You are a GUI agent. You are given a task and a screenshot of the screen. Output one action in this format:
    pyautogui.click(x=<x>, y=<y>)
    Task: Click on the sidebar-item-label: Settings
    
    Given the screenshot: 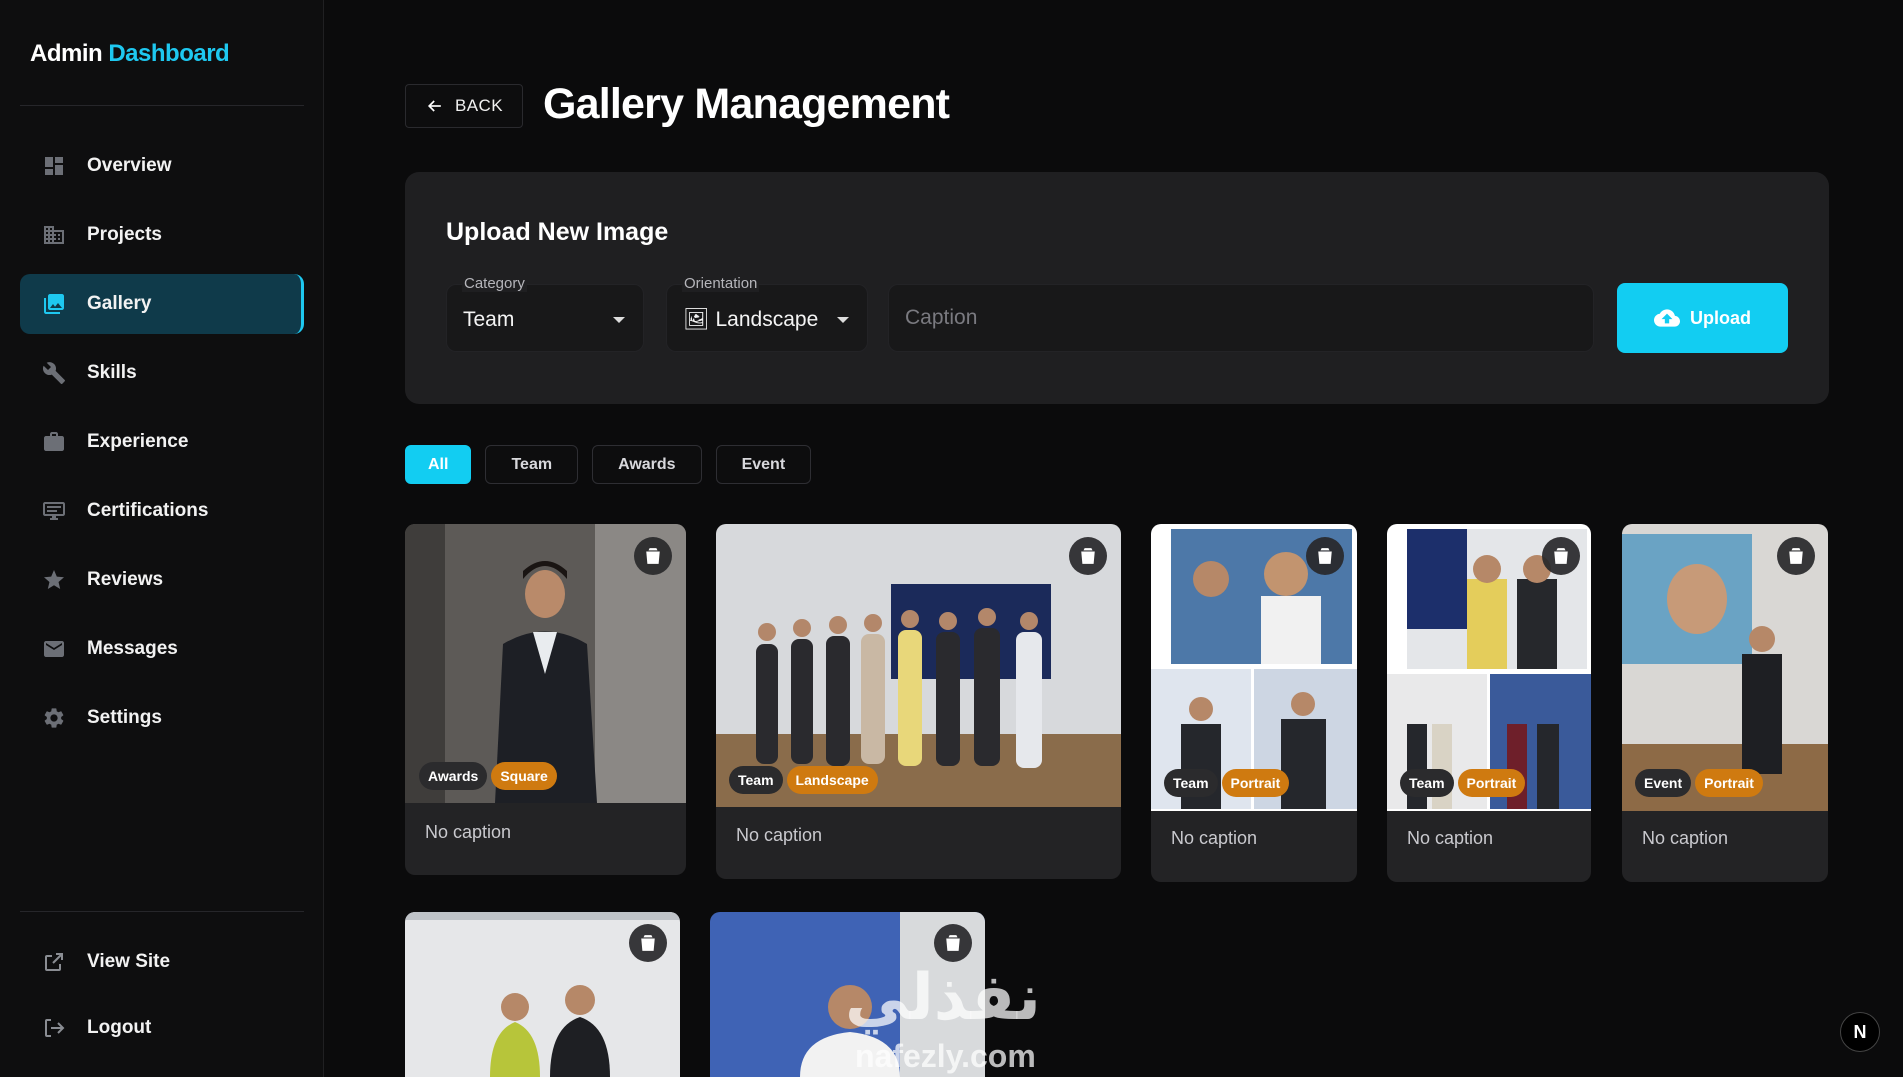 What is the action you would take?
    pyautogui.click(x=124, y=717)
    